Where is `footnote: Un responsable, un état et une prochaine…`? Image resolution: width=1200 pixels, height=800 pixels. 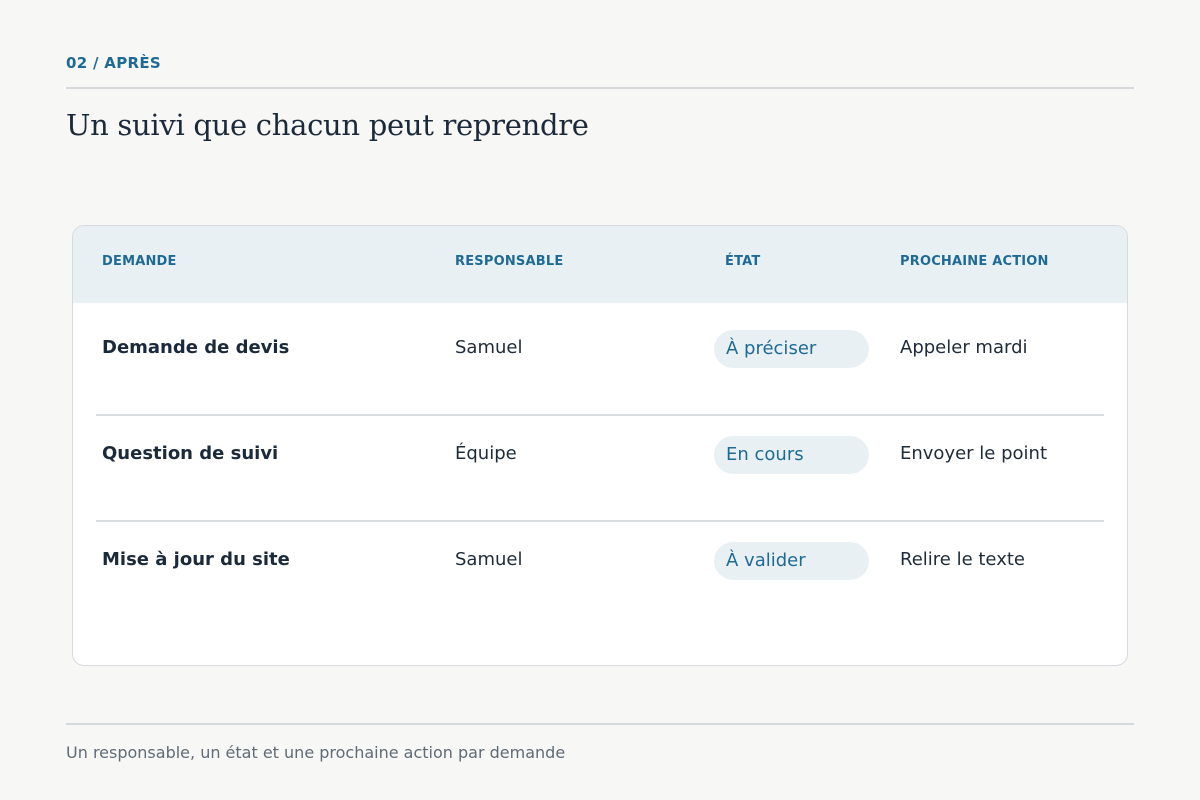
footnote: Un responsable, un état et une prochaine… is located at coordinates (316, 752).